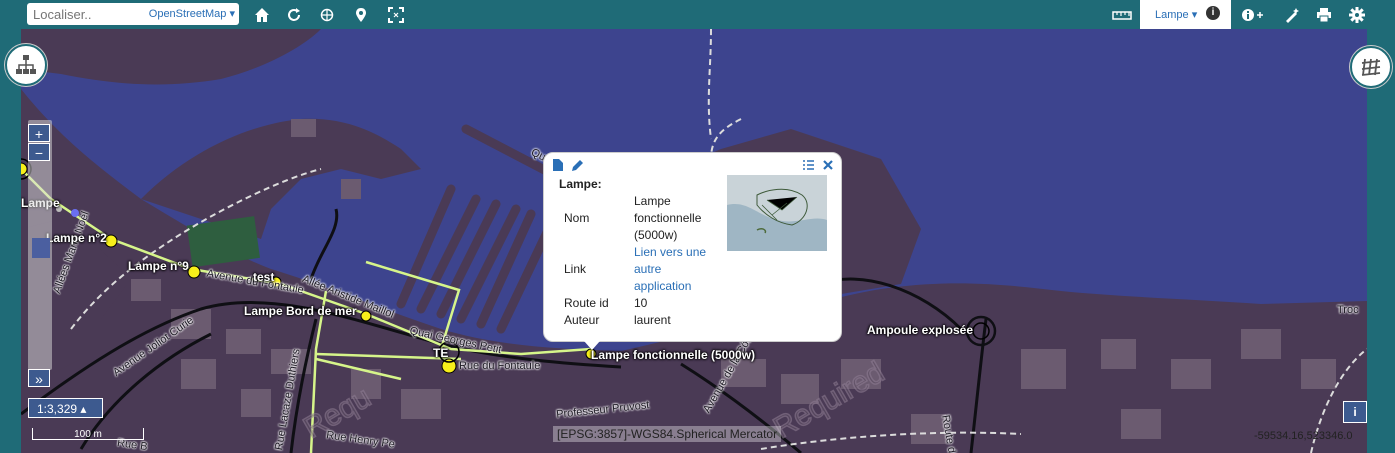 The height and width of the screenshot is (453, 1395). Describe the element at coordinates (577, 167) in the screenshot. I see `edit-icon` at that location.